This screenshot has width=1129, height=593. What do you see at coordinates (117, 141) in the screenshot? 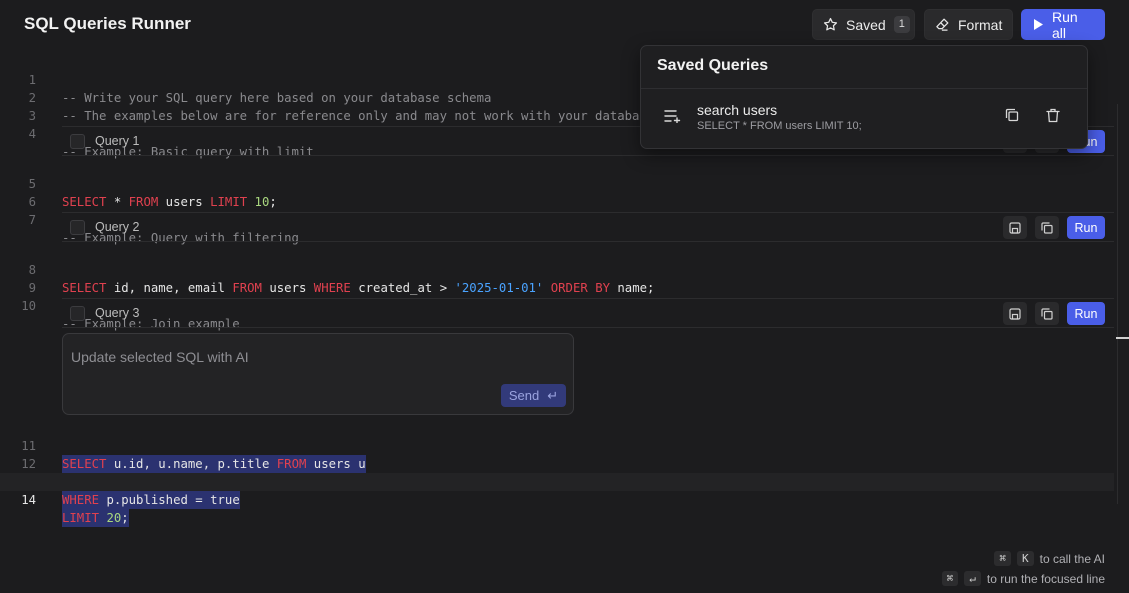
I see `query-label: Query 1` at bounding box center [117, 141].